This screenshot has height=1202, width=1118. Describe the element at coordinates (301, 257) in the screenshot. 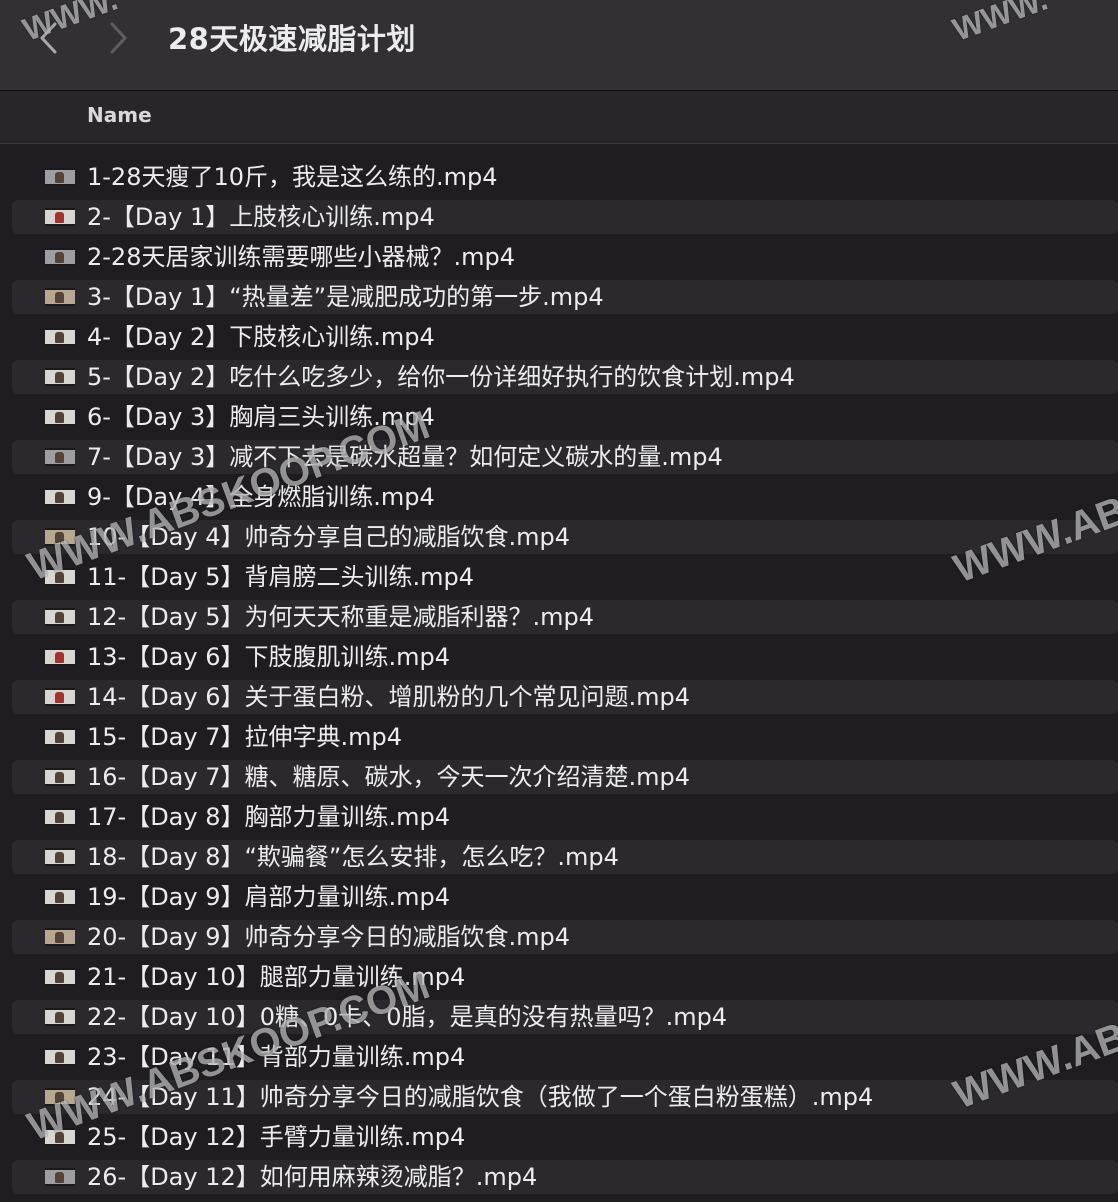

I see `file-name: 2-28天居家训练需要哪些小器械？.mp4` at that location.